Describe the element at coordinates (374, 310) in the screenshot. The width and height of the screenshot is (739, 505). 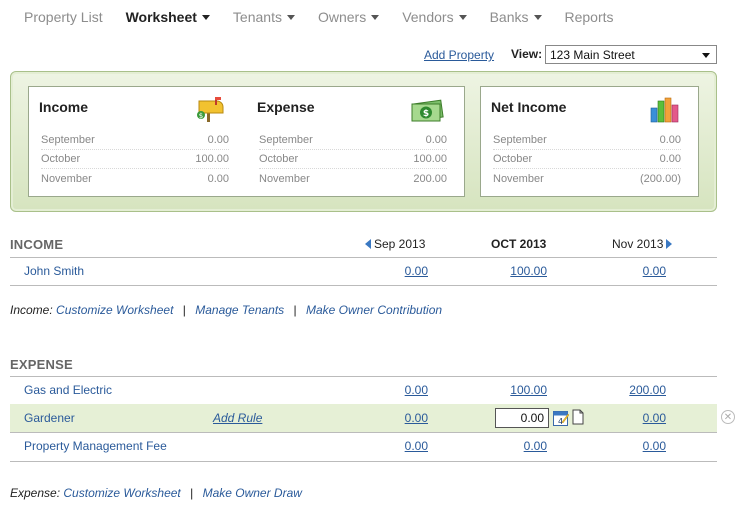
I see `make-owner-contribution-link: Make Owner Contribution` at that location.